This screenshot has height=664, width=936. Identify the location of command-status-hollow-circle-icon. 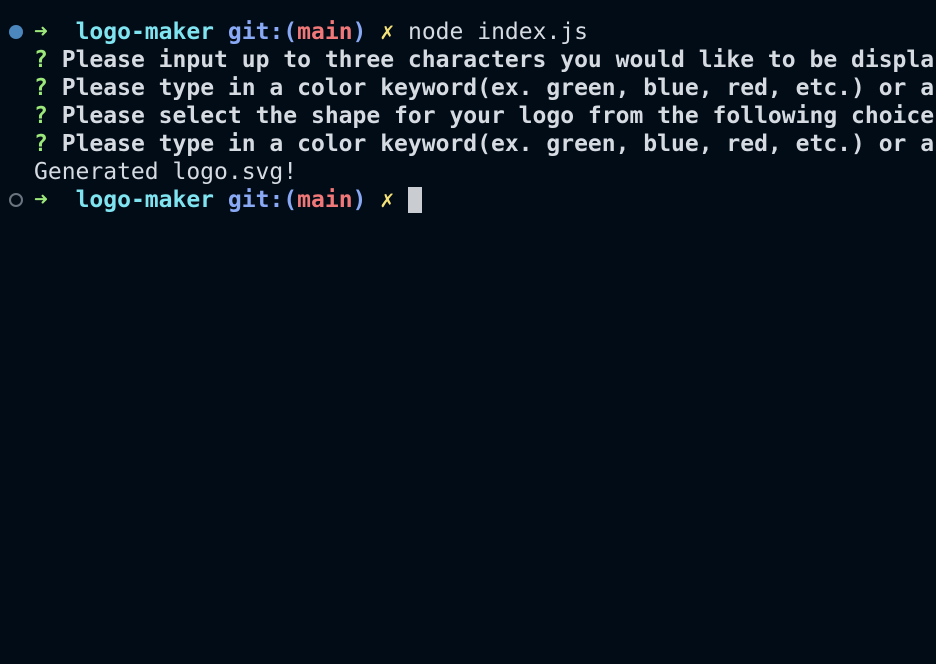
(16, 200).